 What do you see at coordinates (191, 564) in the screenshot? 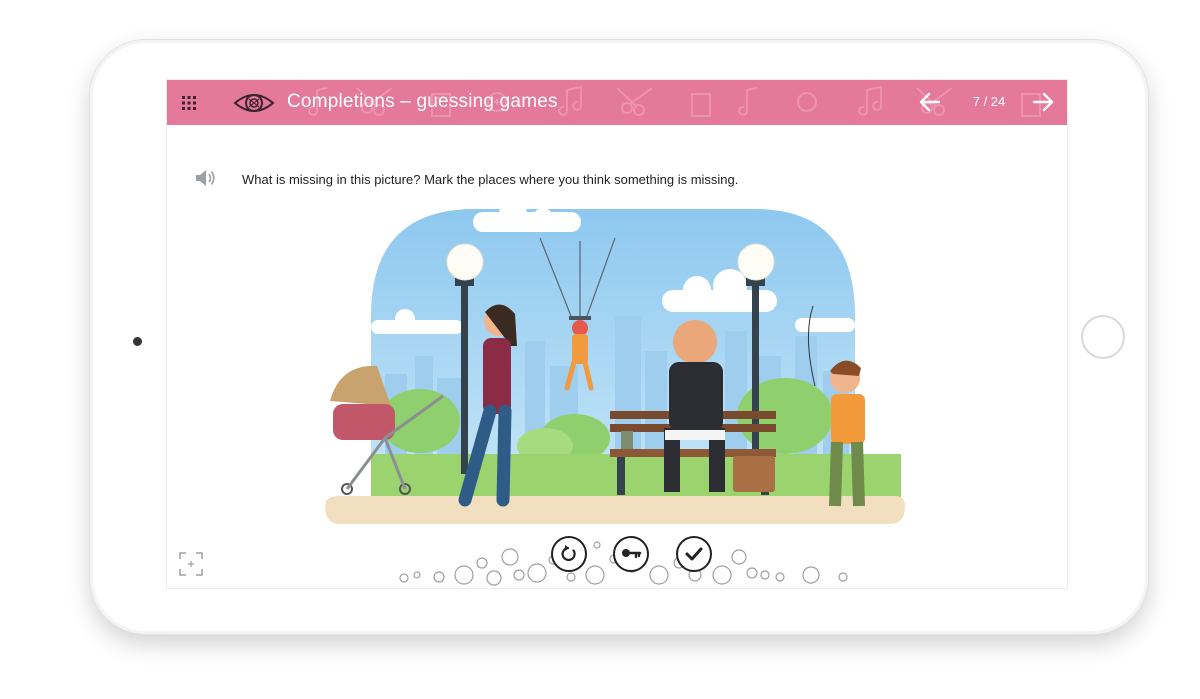
I see `fullscreen-icon` at bounding box center [191, 564].